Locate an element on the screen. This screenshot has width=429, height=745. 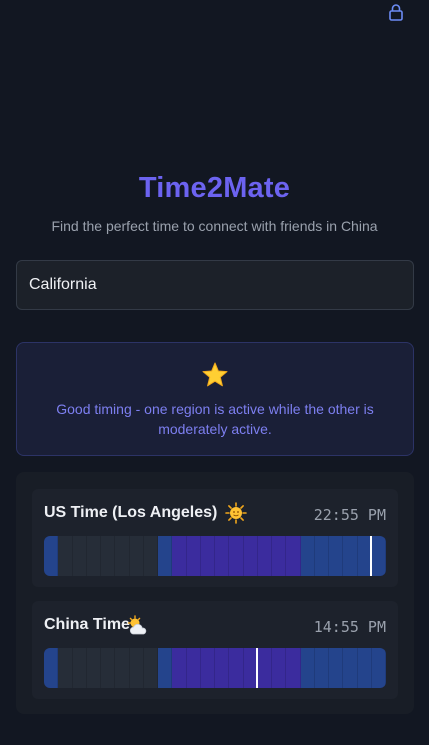
us-clock-card: US Time (Los Angeles) 22:55 PM is located at coordinates (215, 538).